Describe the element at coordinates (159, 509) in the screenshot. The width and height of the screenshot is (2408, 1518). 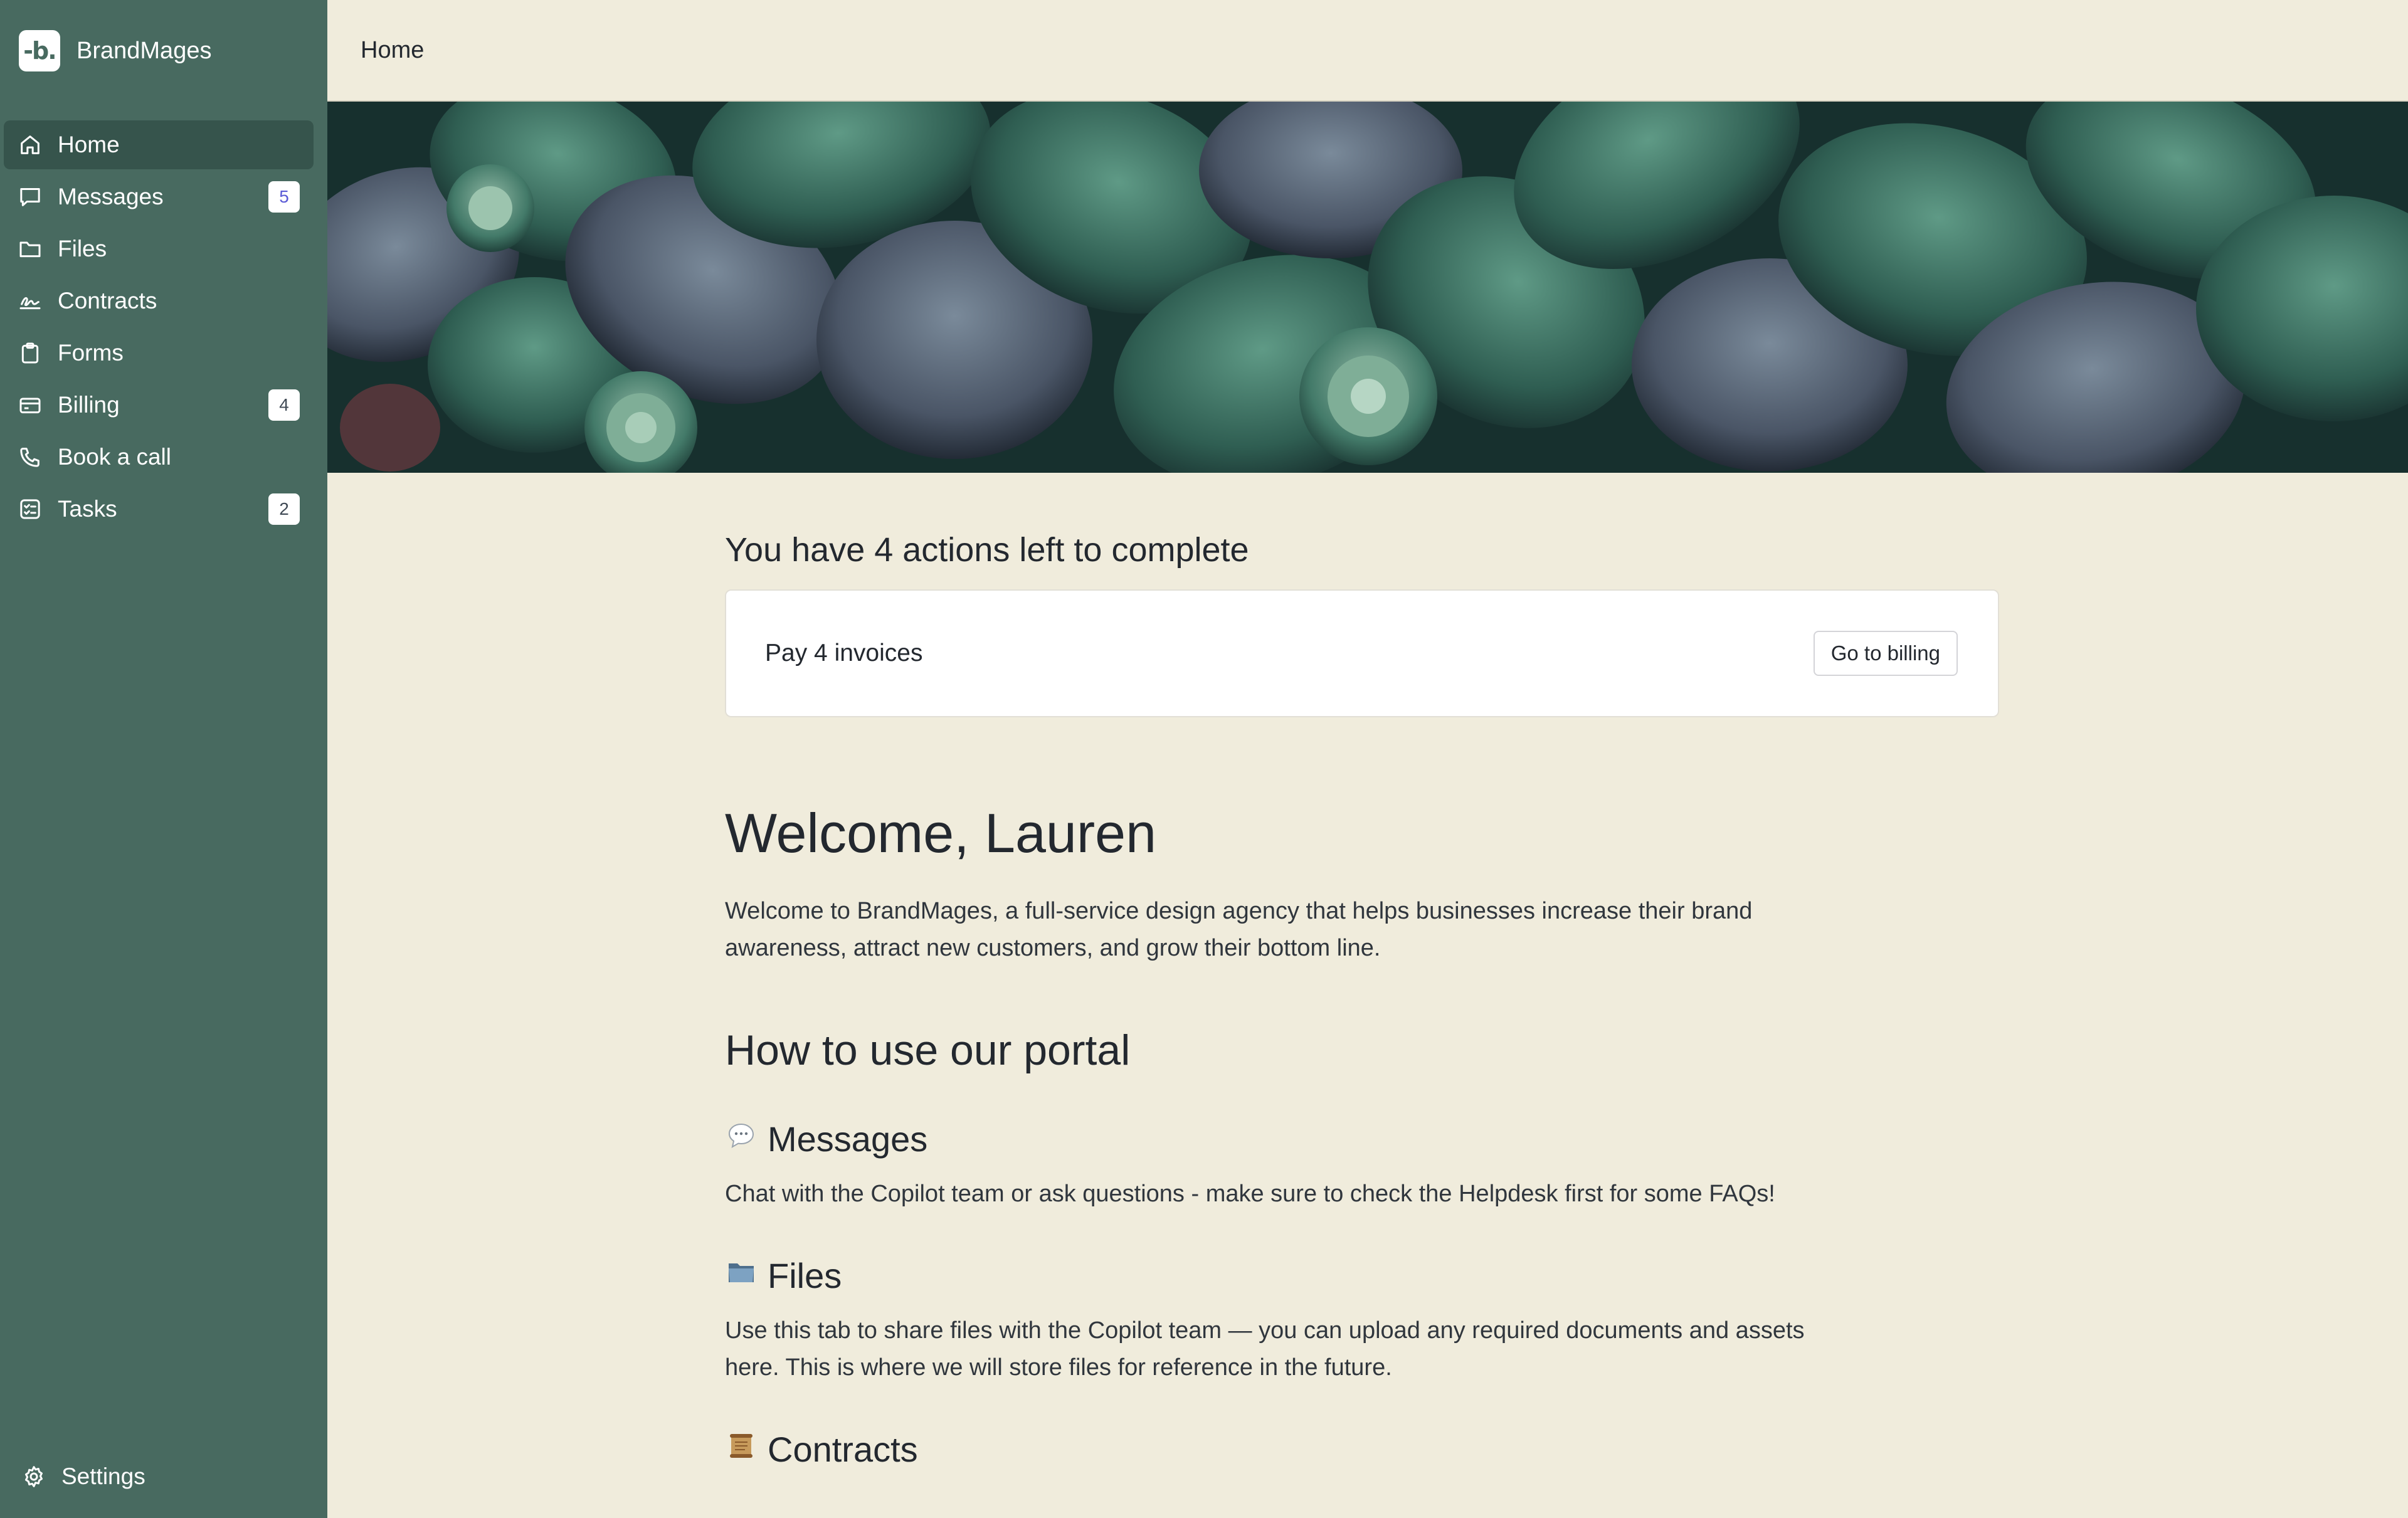
I see `sidebar-item-tasks: Tasks 2` at that location.